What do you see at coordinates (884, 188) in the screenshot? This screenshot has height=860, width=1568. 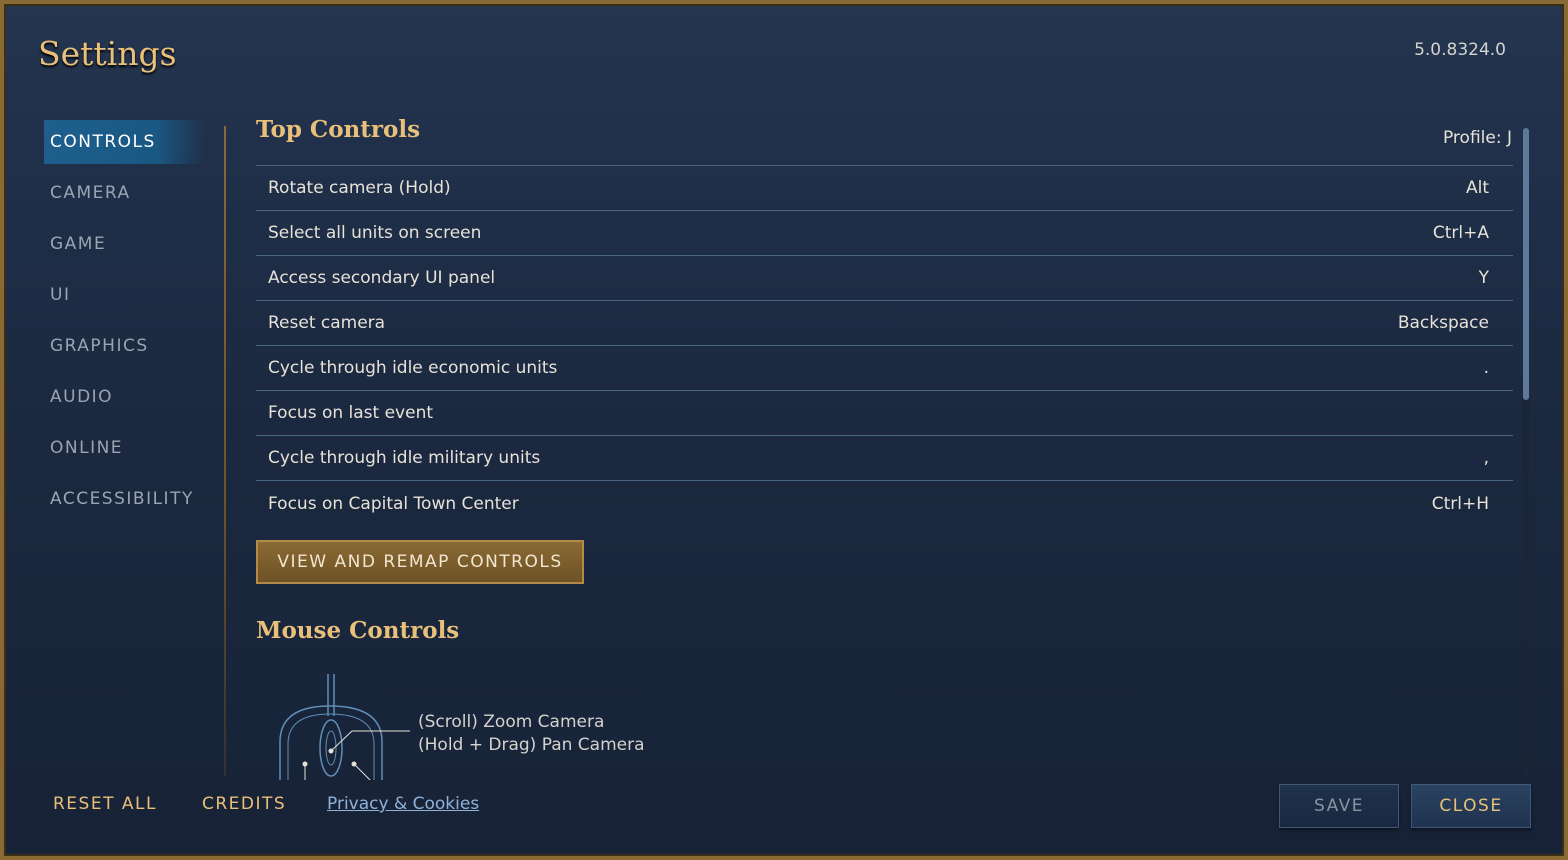 I see `table-row: Rotate camera (Hold) Alt` at bounding box center [884, 188].